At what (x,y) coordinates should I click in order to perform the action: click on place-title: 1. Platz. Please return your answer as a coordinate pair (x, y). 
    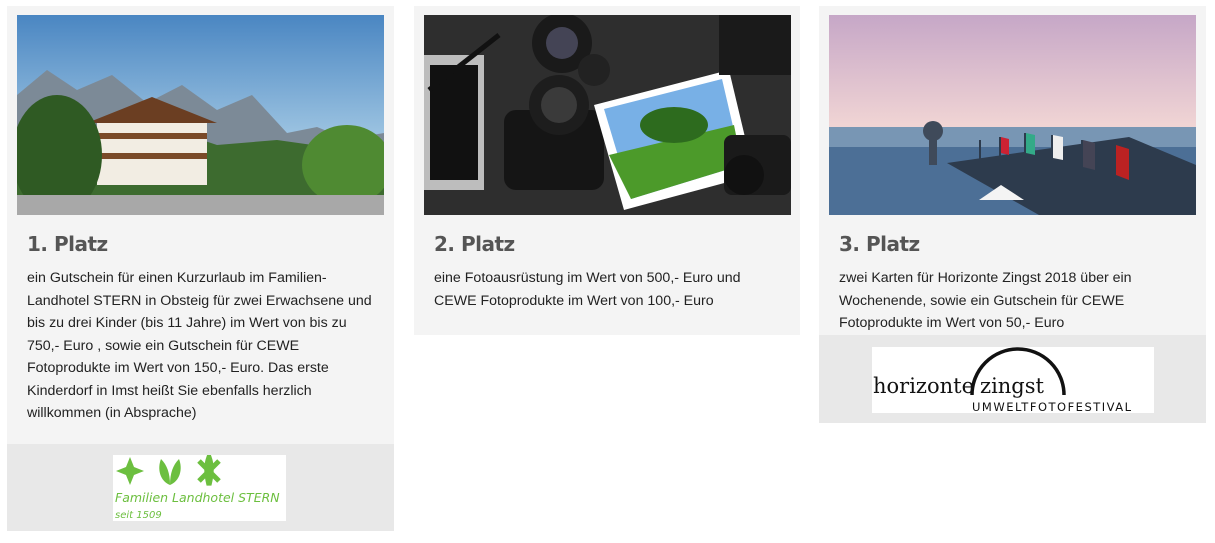
    Looking at the image, I should click on (67, 244).